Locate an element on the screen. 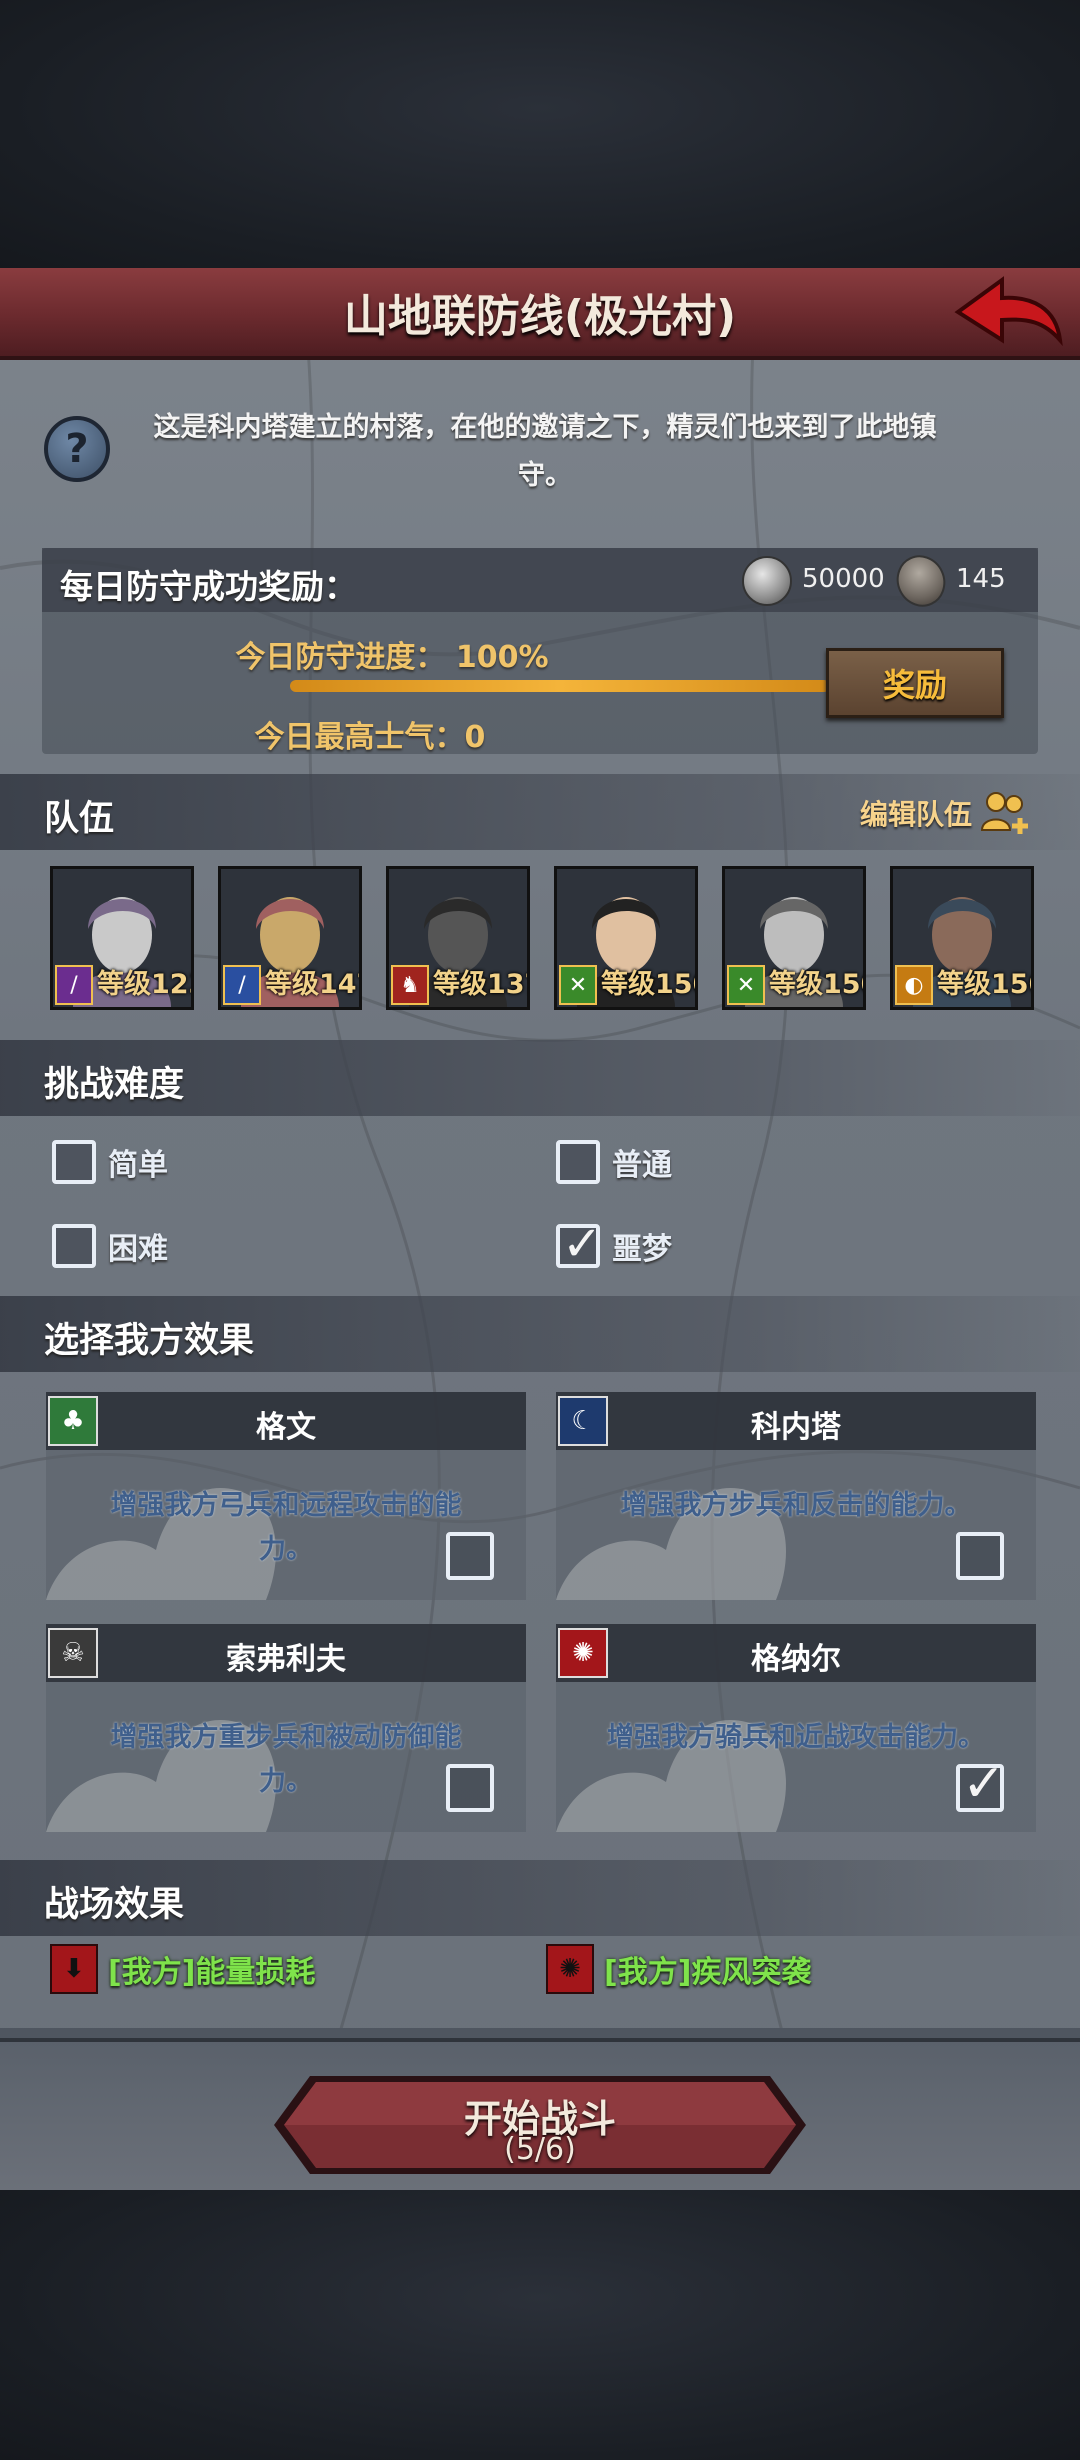 The height and width of the screenshot is (2460, 1080). difficulty-title: 挑战难度 is located at coordinates (114, 1085).